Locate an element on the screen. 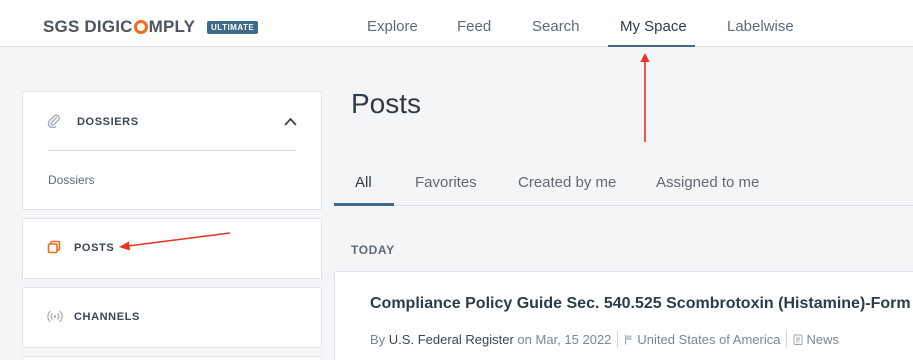 This screenshot has height=360, width=913. nav-my-space: My Space is located at coordinates (653, 26).